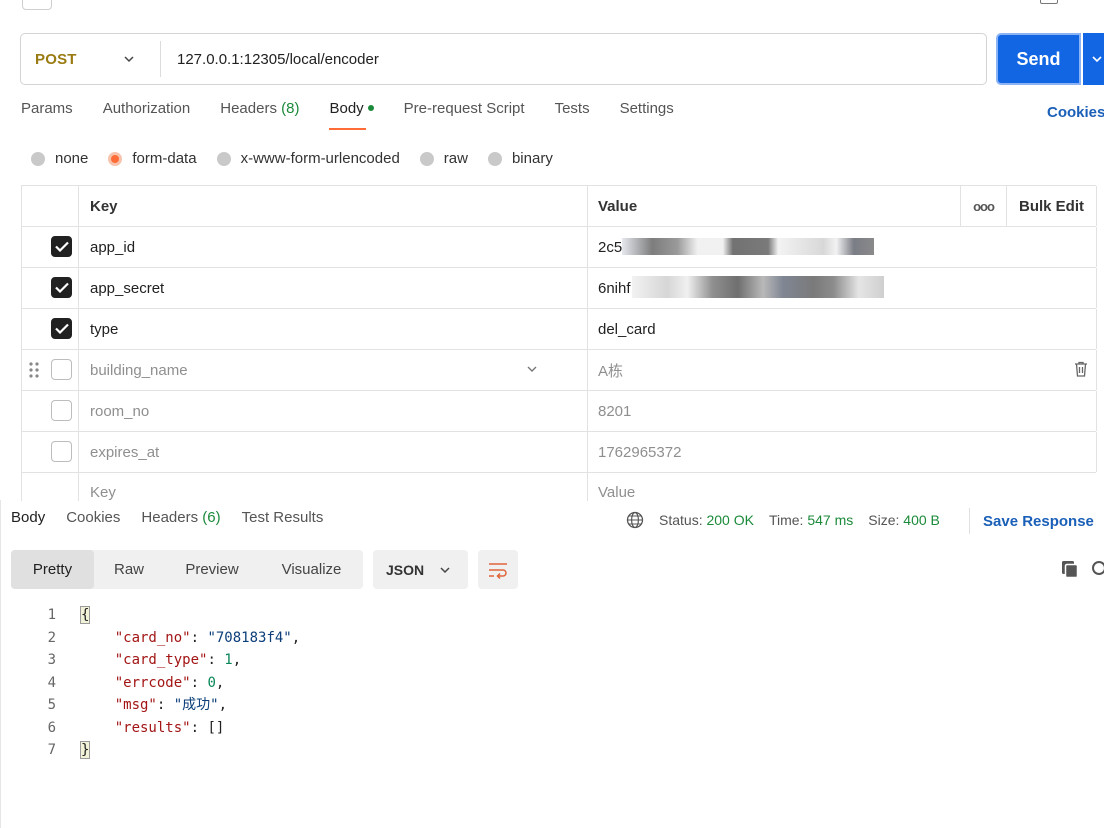  What do you see at coordinates (1097, 569) in the screenshot?
I see `search-icon` at bounding box center [1097, 569].